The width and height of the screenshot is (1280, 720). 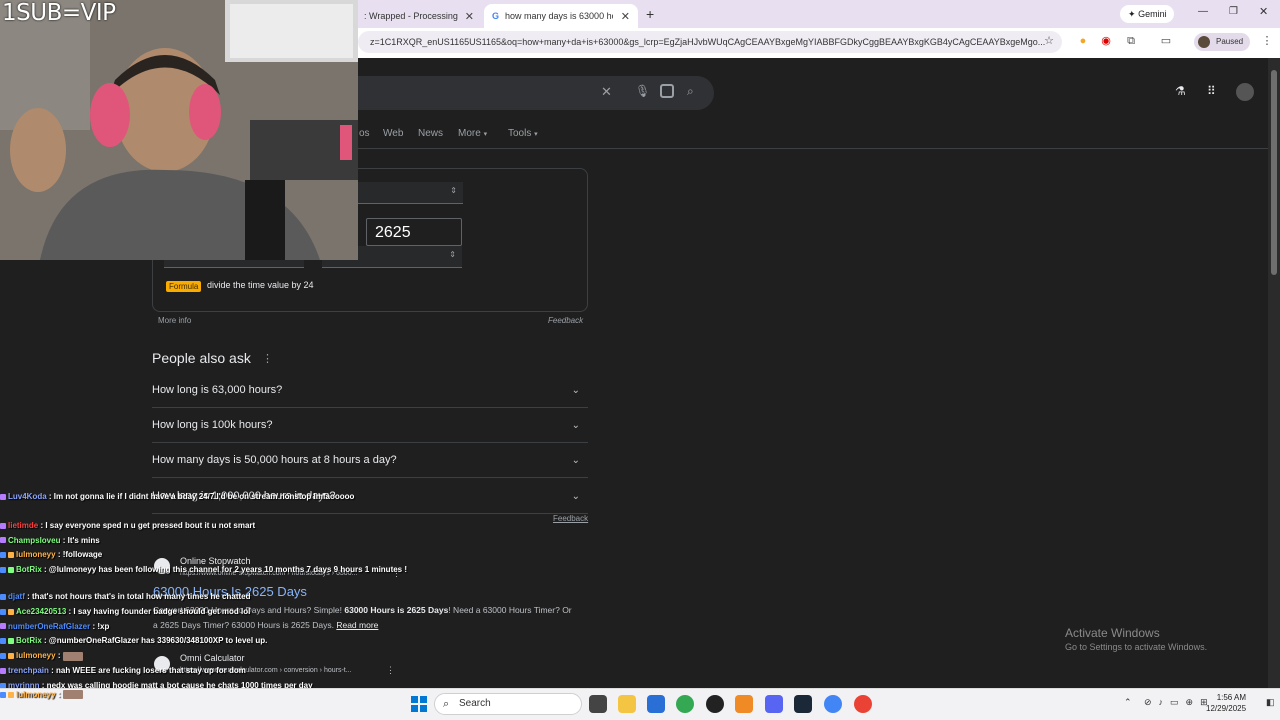 What do you see at coordinates (1179, 702) in the screenshot?
I see `tray-icons: ⊘♪▭⊕⊞` at bounding box center [1179, 702].